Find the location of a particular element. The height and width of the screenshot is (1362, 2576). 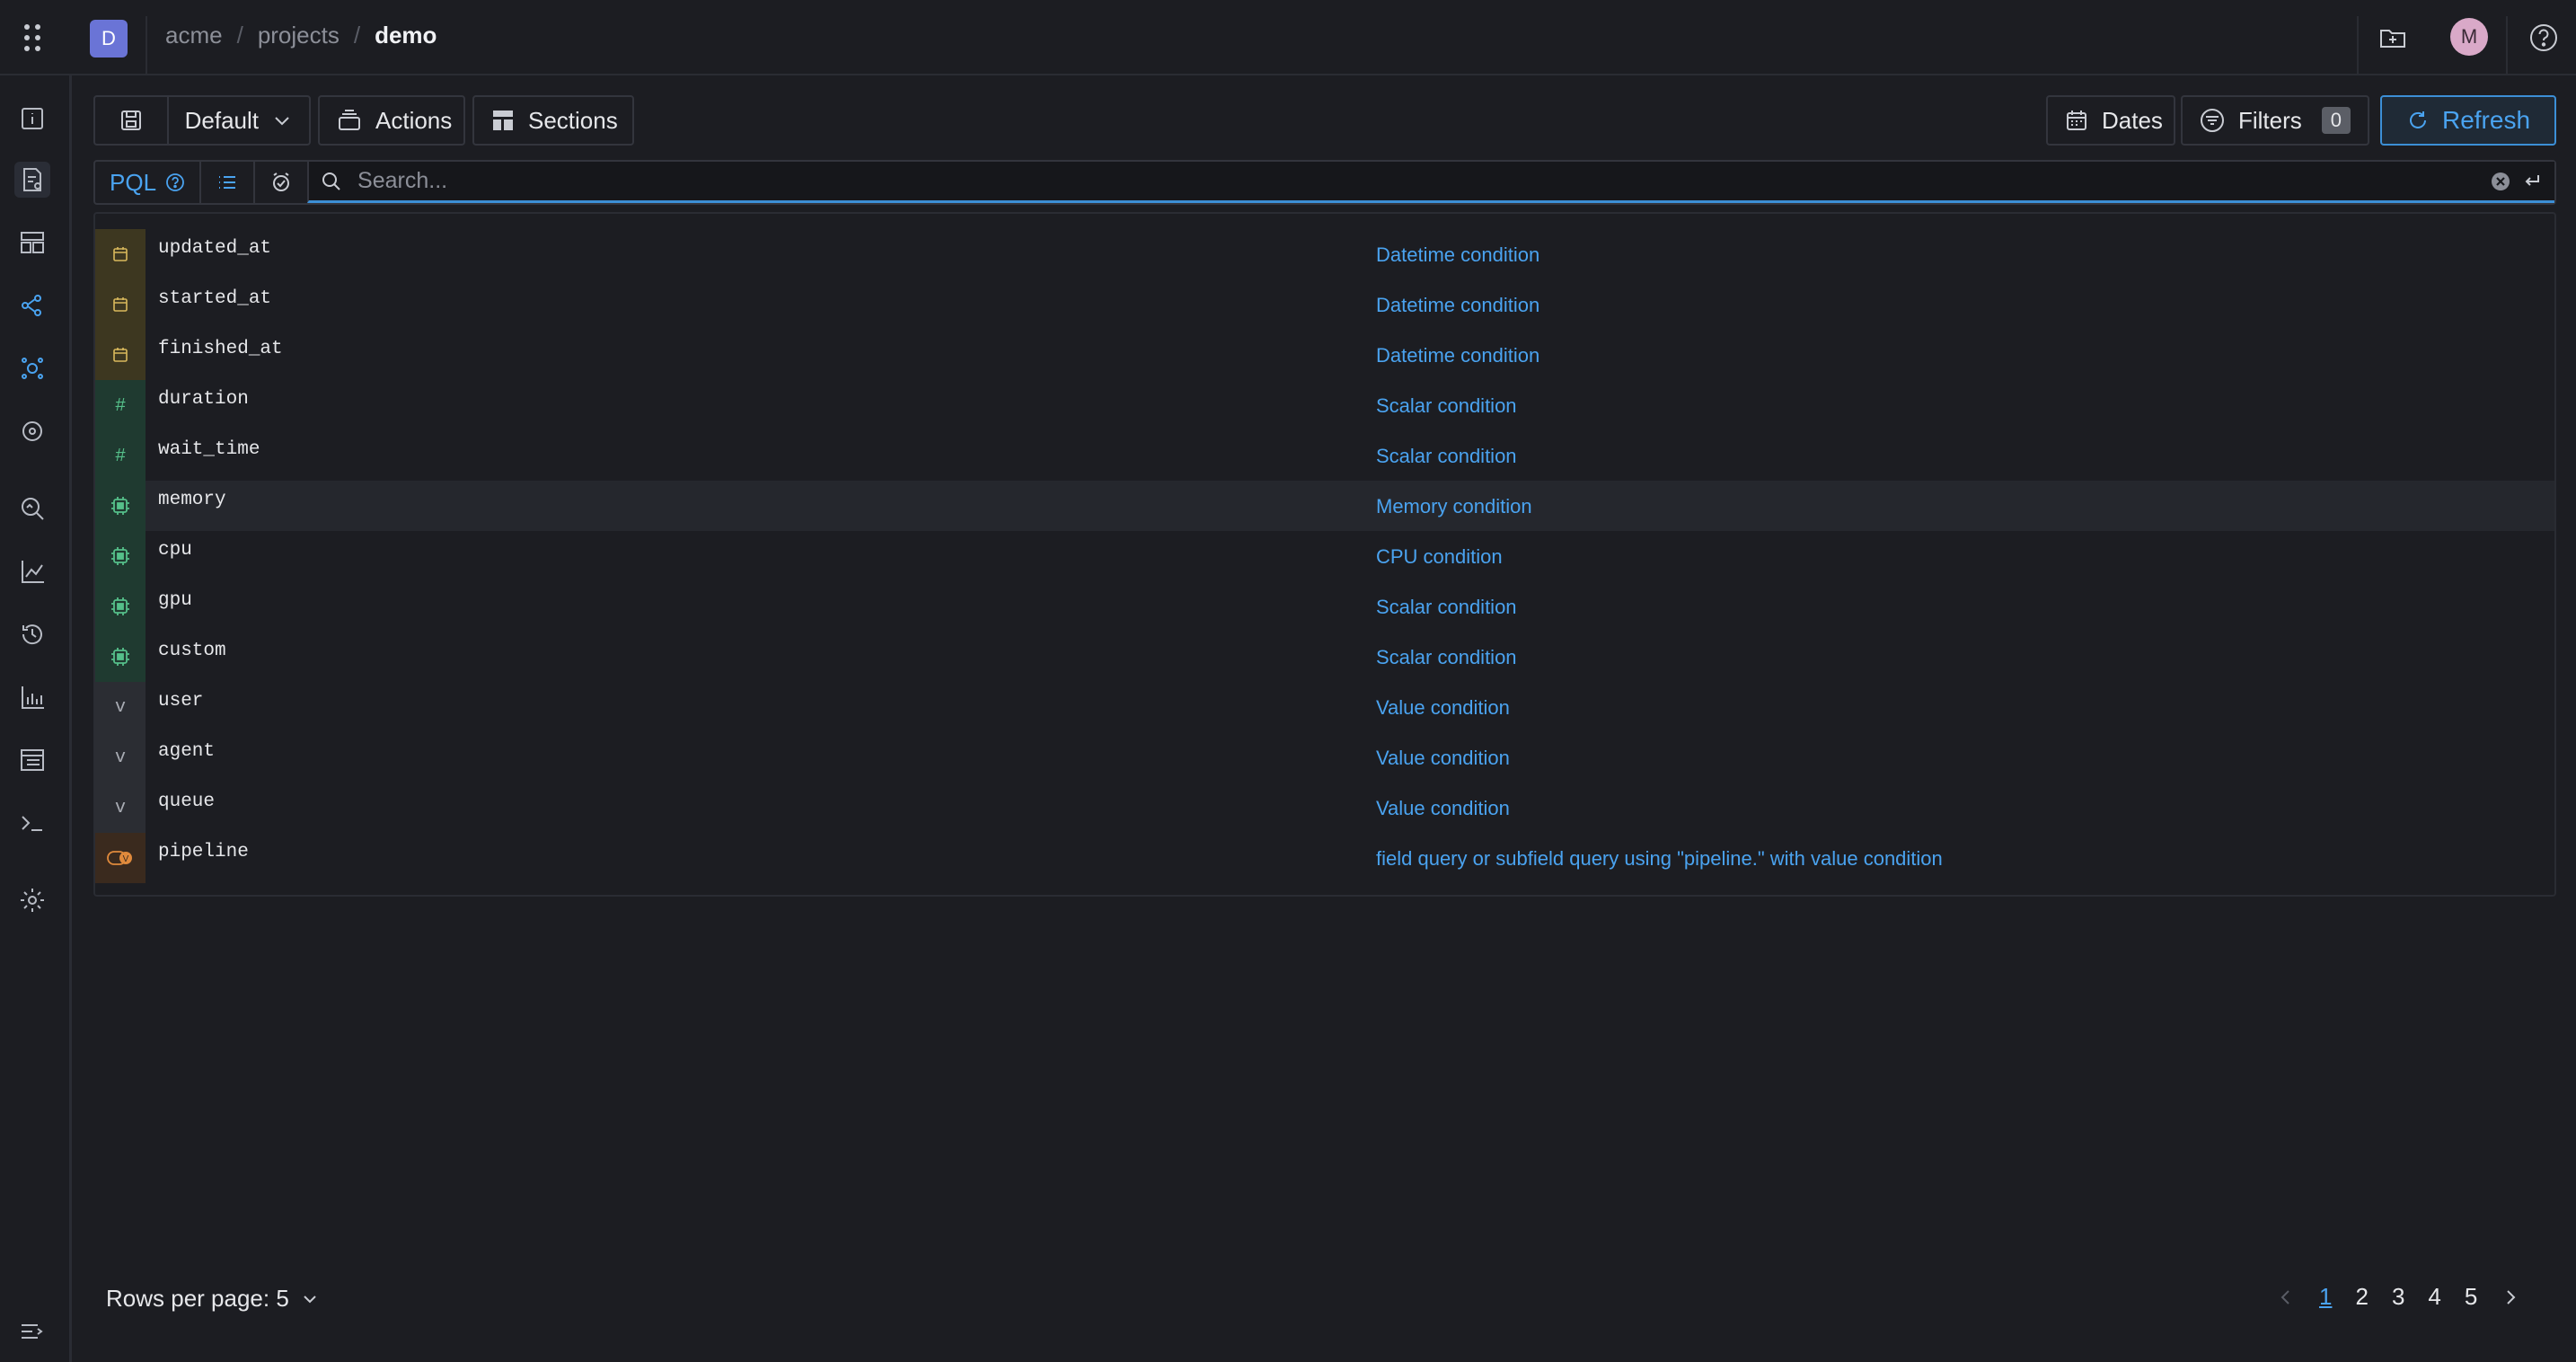

view-select: Default is located at coordinates (239, 120).